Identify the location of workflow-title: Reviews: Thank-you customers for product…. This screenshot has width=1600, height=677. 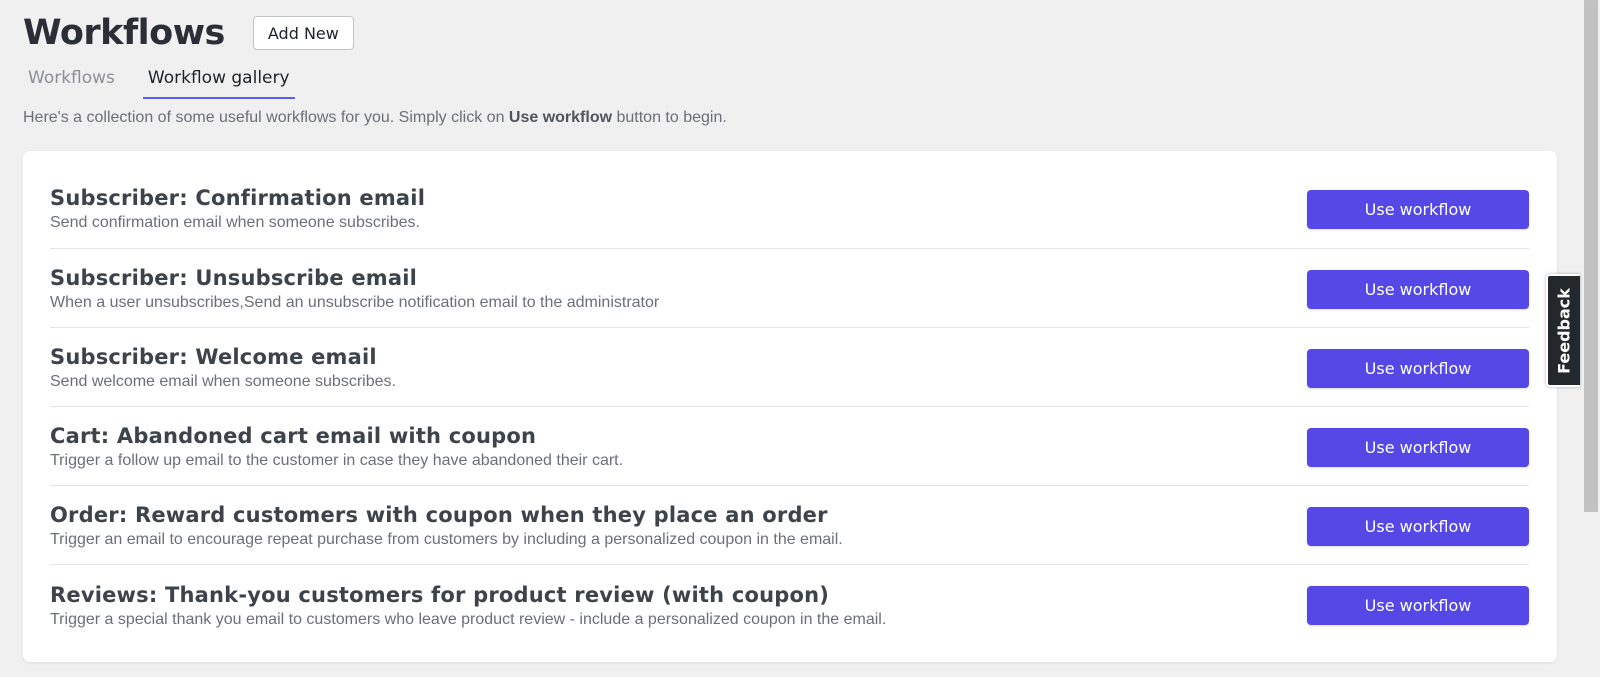
(440, 594).